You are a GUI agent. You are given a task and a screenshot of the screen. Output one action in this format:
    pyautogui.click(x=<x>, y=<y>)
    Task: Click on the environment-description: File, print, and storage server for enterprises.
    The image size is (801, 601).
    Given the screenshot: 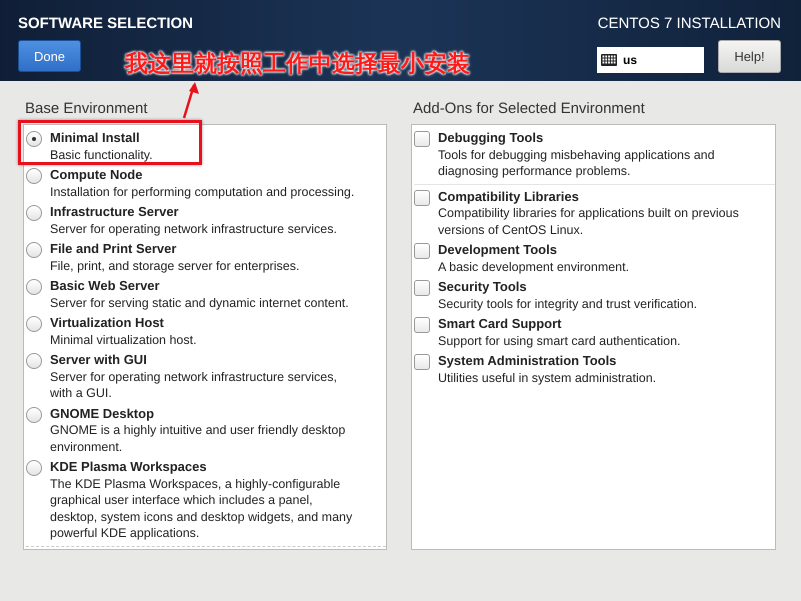 What is the action you would take?
    pyautogui.click(x=175, y=266)
    